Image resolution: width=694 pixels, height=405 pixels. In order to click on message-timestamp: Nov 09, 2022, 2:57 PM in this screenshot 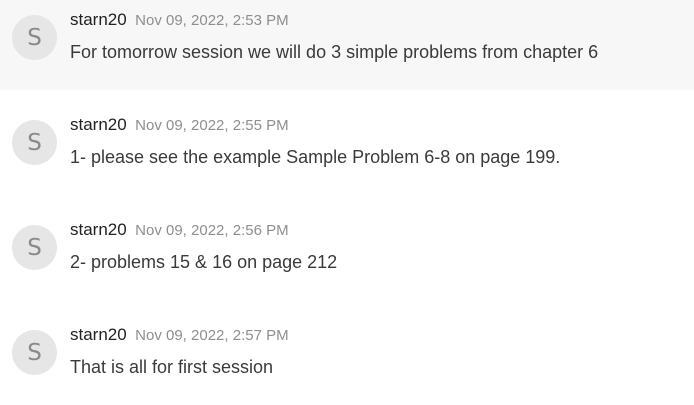, I will do `click(212, 335)`.